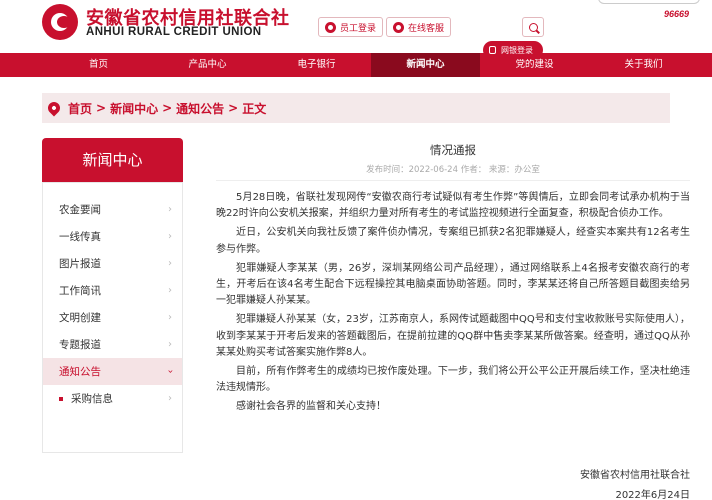  What do you see at coordinates (649, 2) in the screenshot?
I see `top-dropdown-tab` at bounding box center [649, 2].